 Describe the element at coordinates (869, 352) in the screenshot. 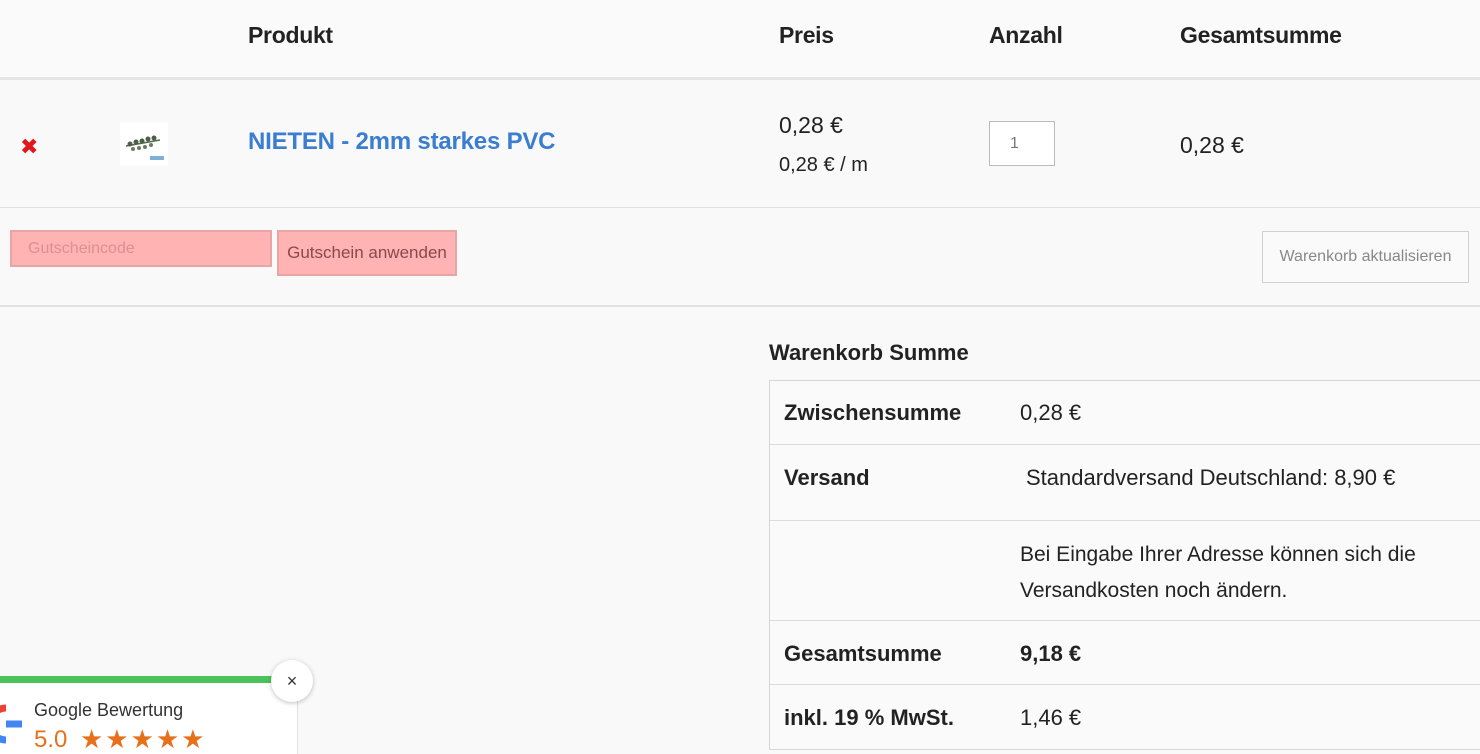

I see `cart-totals-title: Warenkorb Summe` at that location.